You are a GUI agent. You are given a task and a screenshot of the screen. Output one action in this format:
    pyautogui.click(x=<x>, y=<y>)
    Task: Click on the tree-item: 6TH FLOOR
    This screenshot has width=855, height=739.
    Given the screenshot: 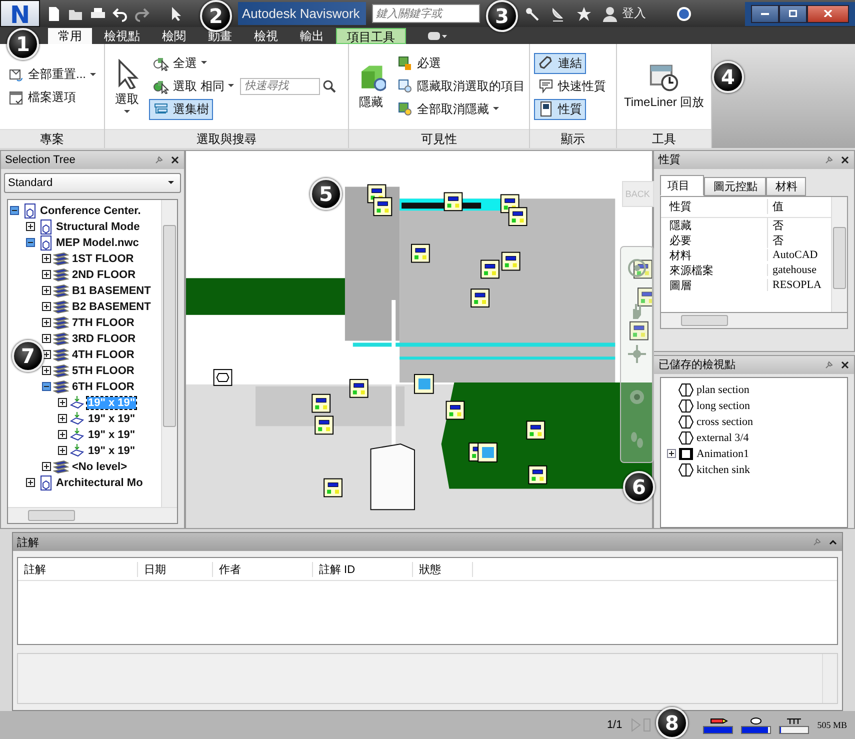 What is the action you would take?
    pyautogui.click(x=103, y=386)
    